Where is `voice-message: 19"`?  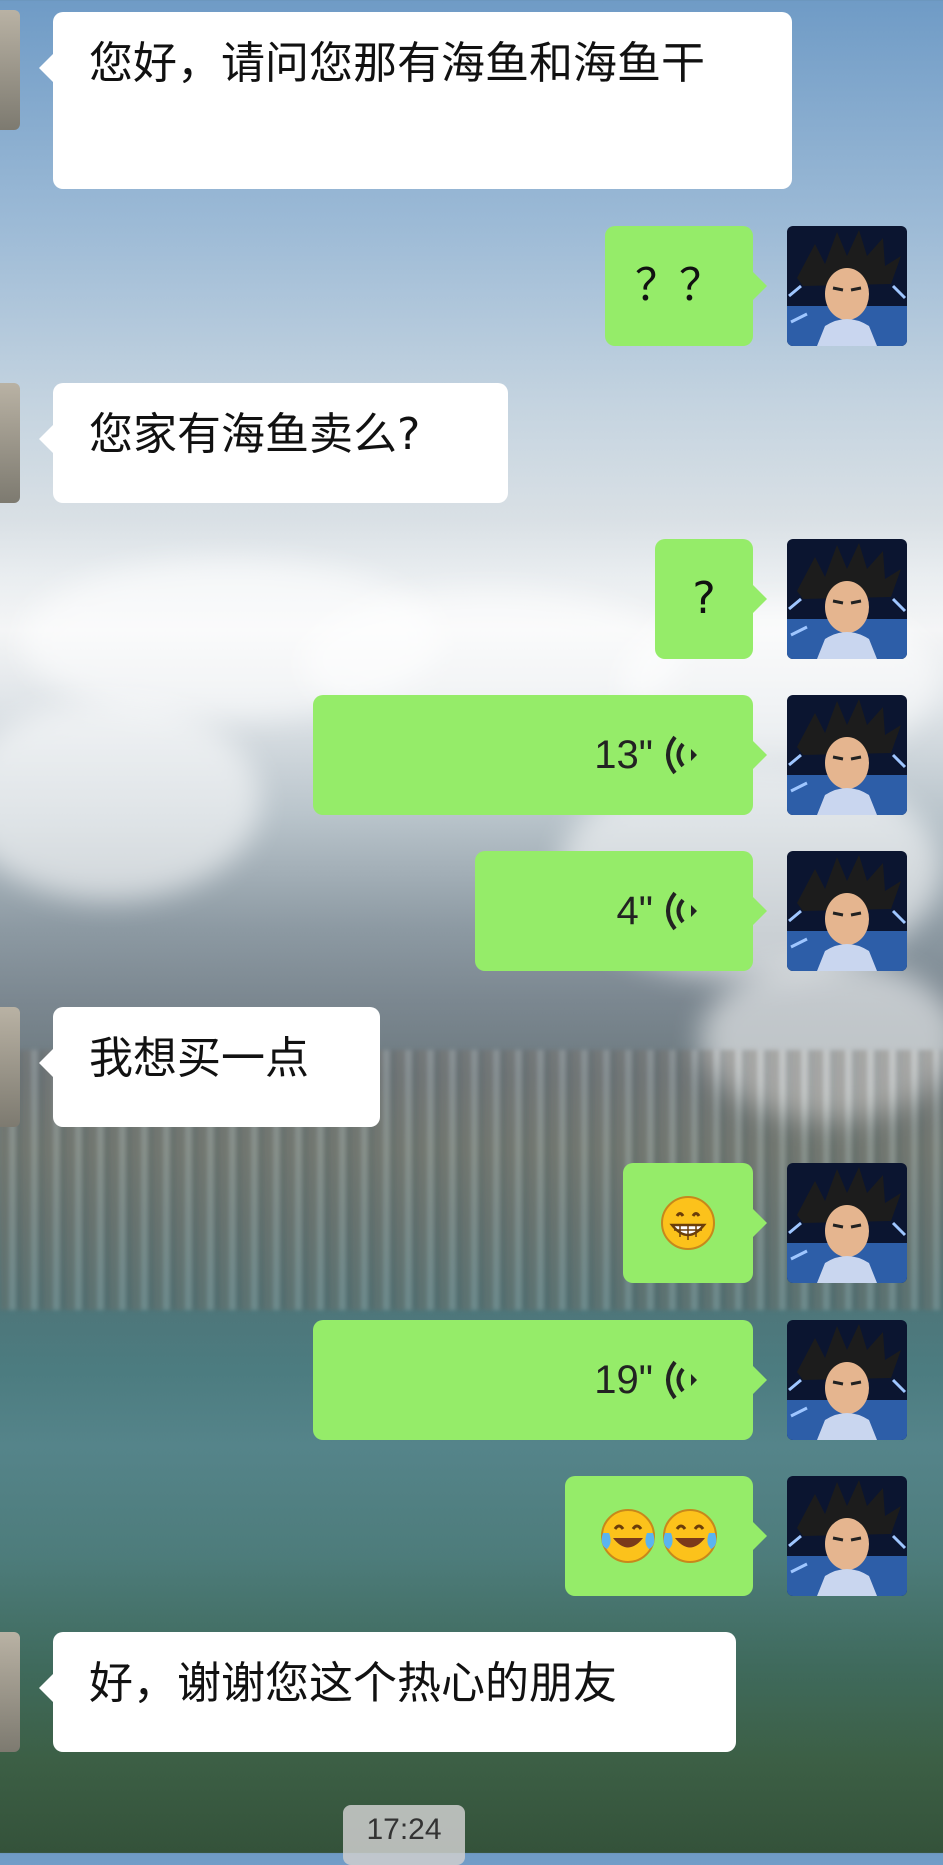
voice-message: 19" is located at coordinates (540, 1380).